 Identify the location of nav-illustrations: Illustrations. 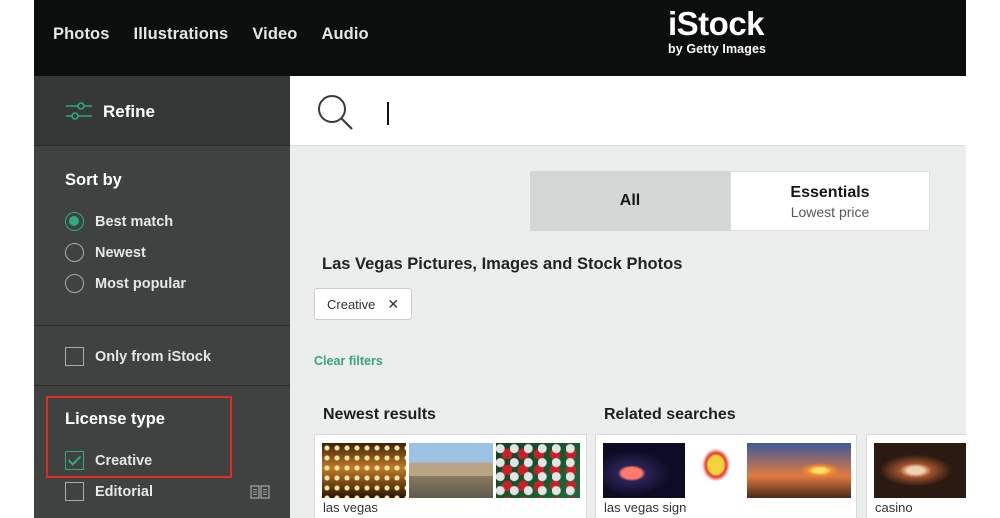
(181, 34).